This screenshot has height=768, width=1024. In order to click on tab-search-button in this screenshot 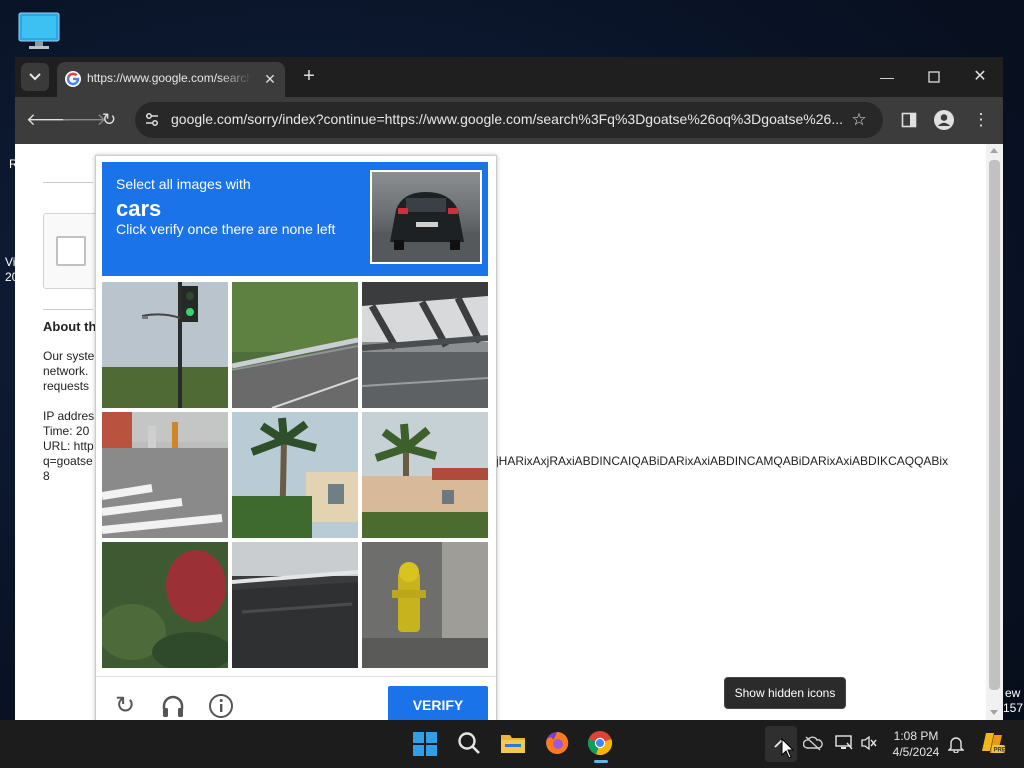, I will do `click(35, 77)`.